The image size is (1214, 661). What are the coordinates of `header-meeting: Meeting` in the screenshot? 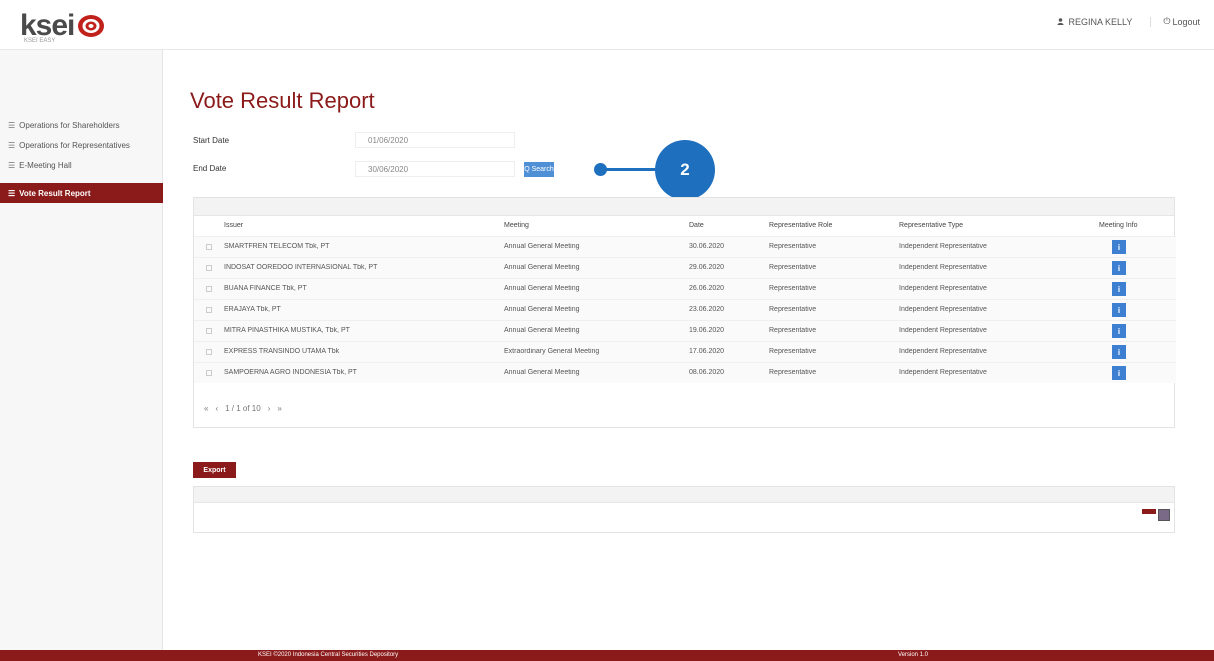 It's located at (516, 225).